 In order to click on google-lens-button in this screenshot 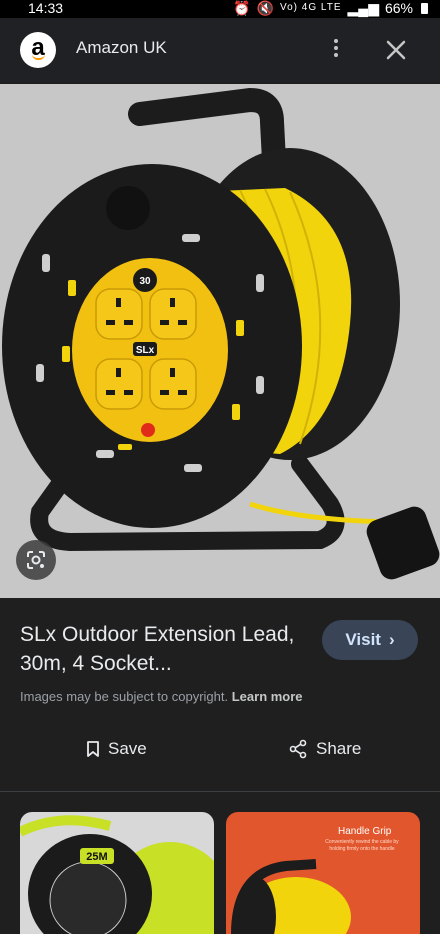, I will do `click(36, 560)`.